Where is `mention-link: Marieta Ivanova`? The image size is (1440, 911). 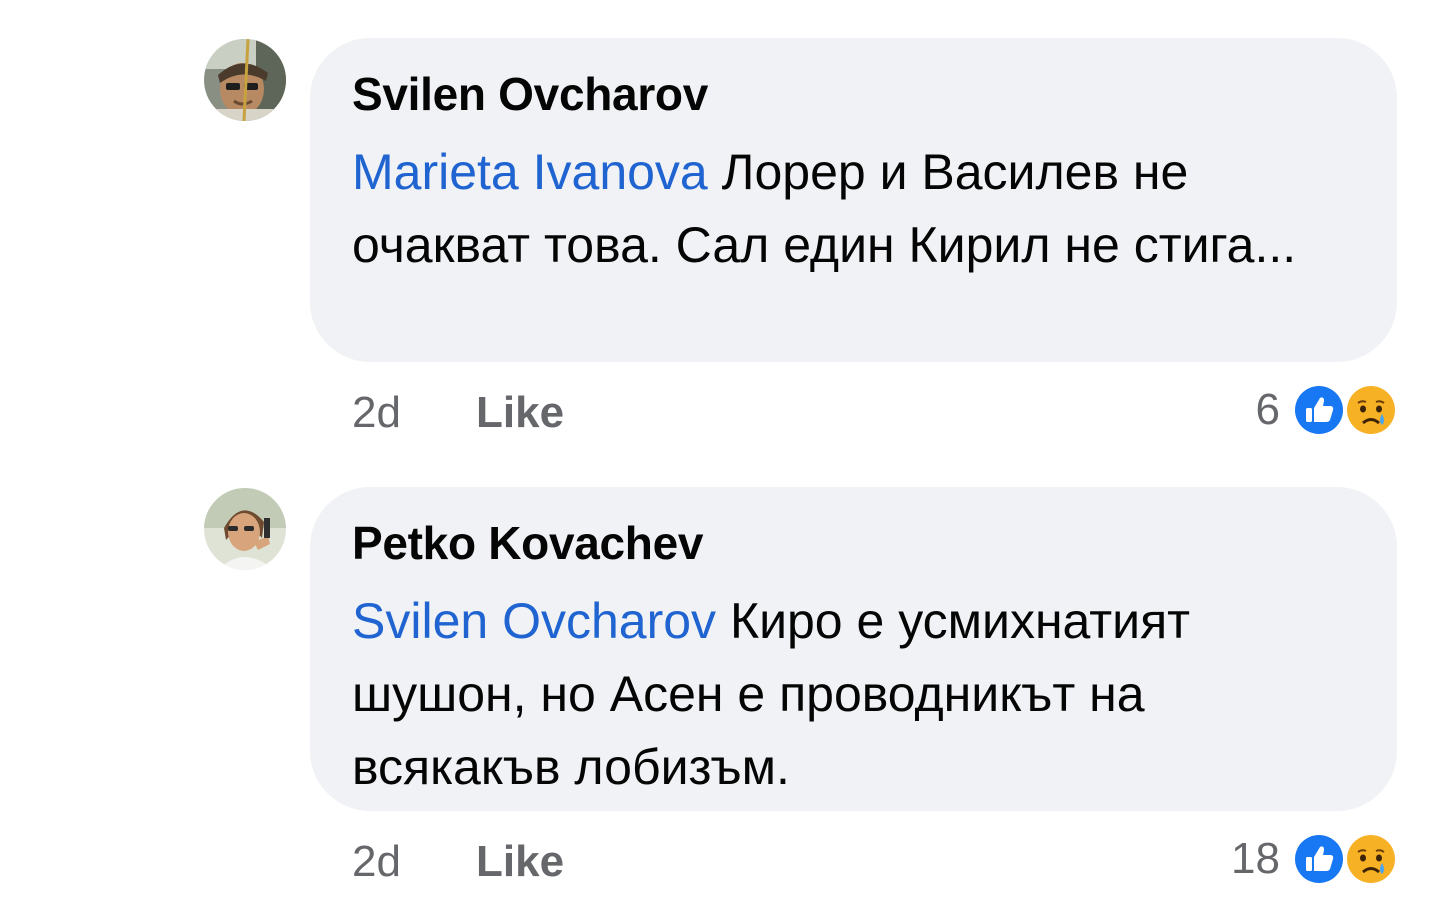 mention-link: Marieta Ivanova is located at coordinates (530, 172).